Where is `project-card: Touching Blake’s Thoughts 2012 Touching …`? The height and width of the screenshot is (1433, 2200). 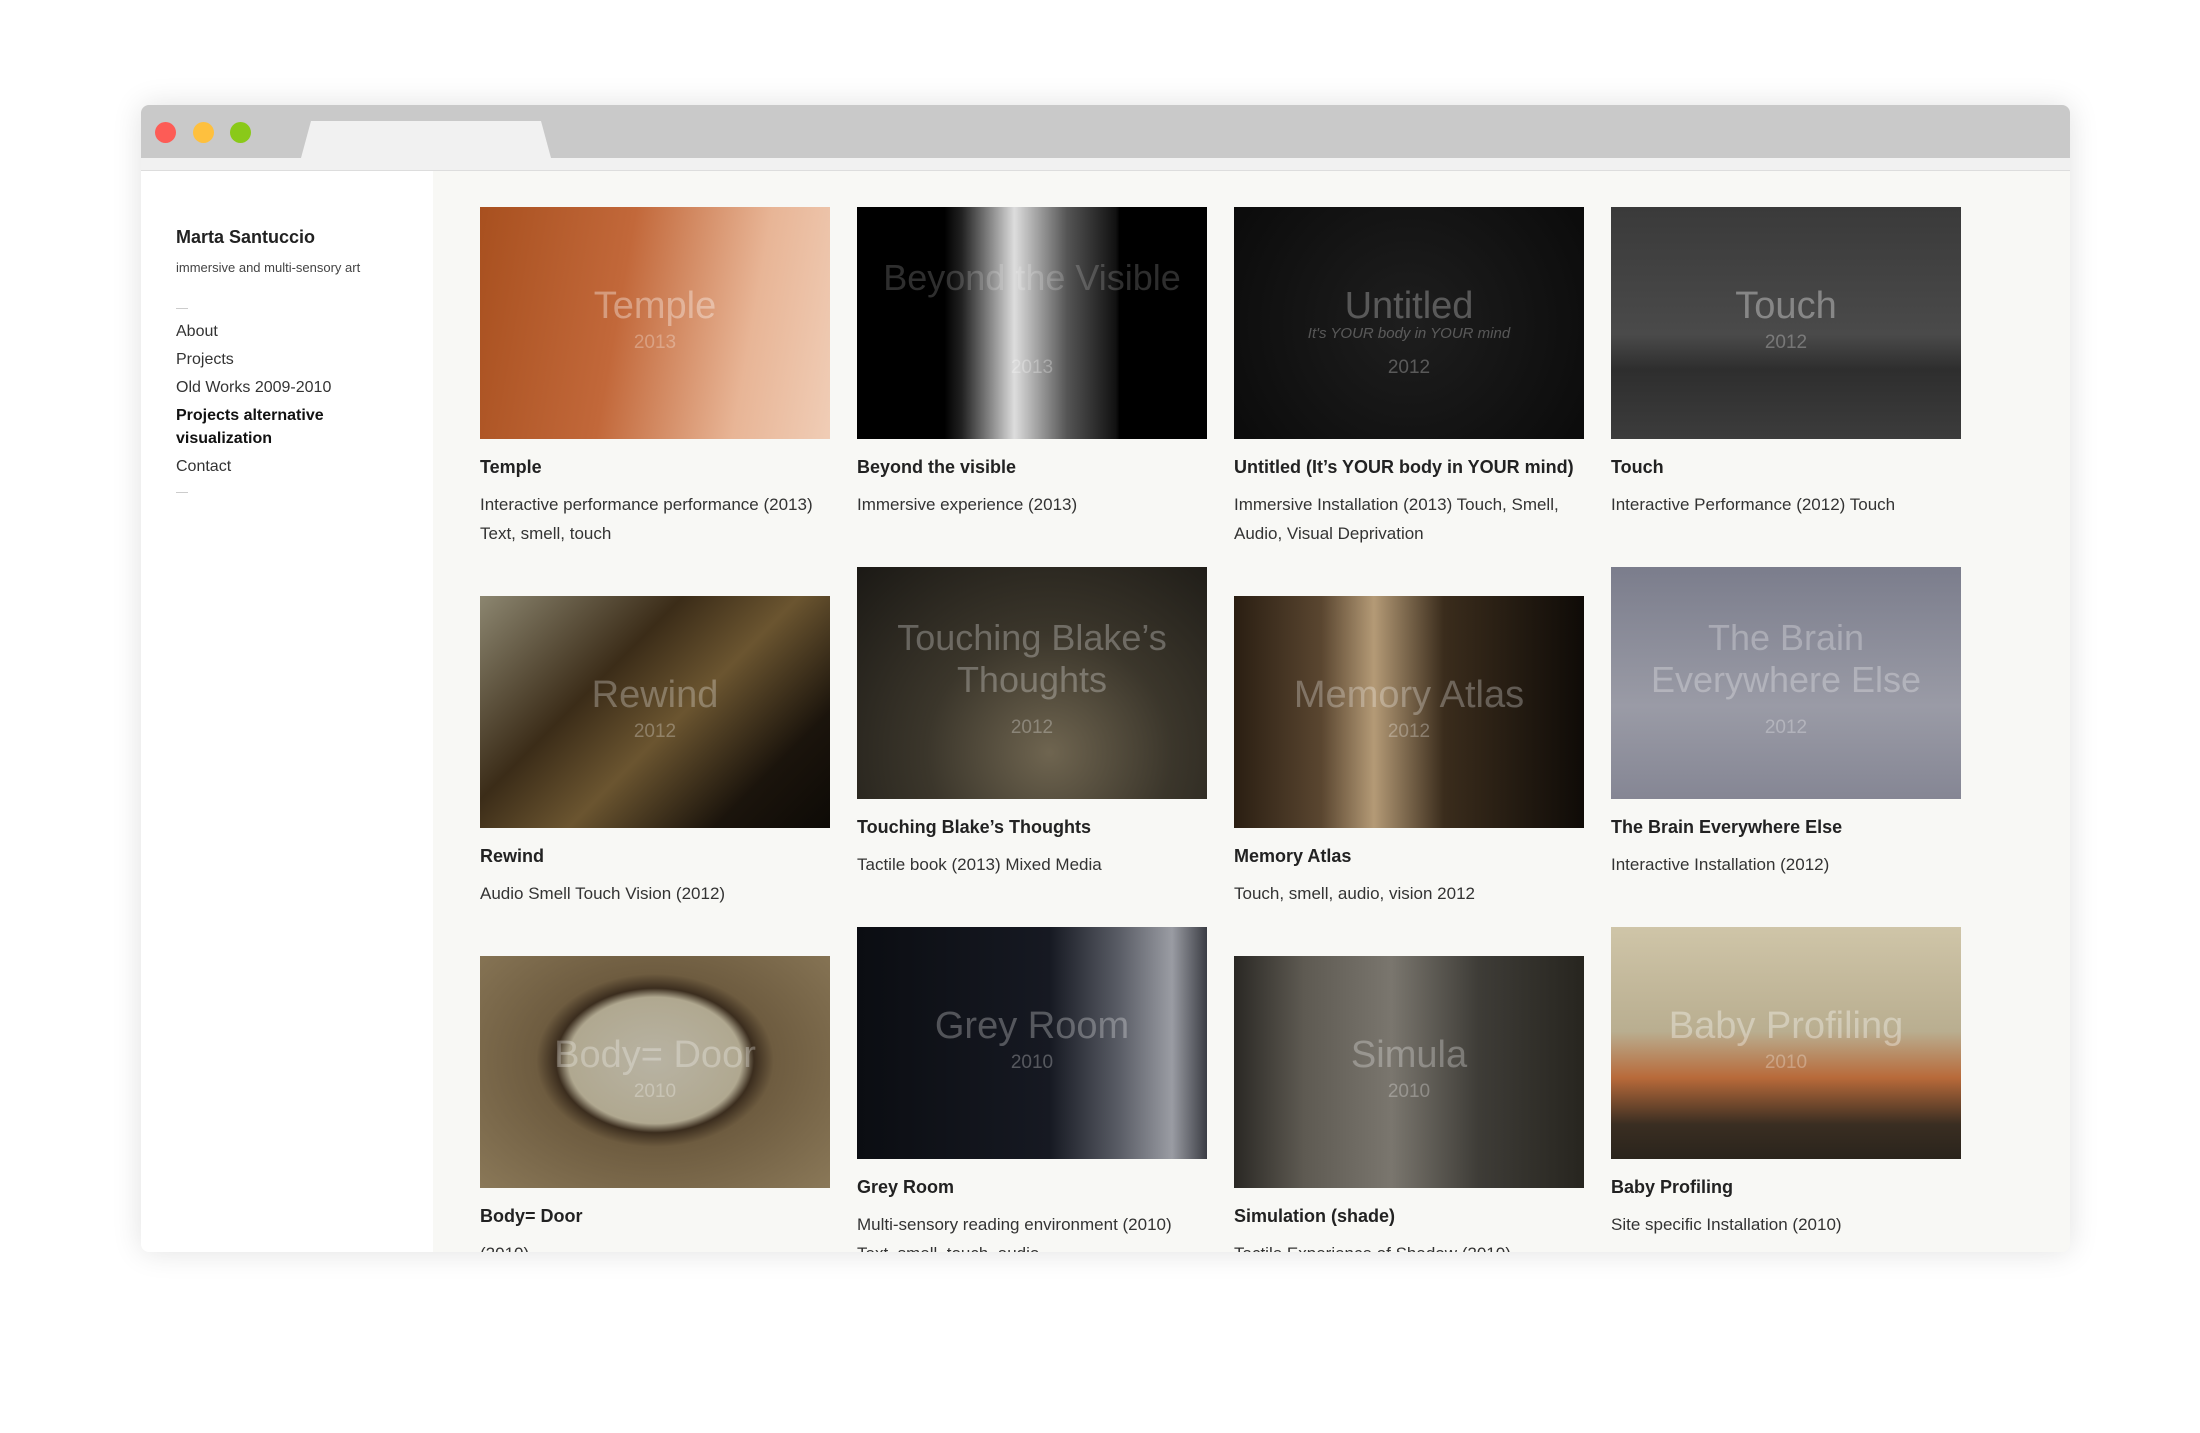 project-card: Touching Blake’s Thoughts 2012 Touching … is located at coordinates (1032, 723).